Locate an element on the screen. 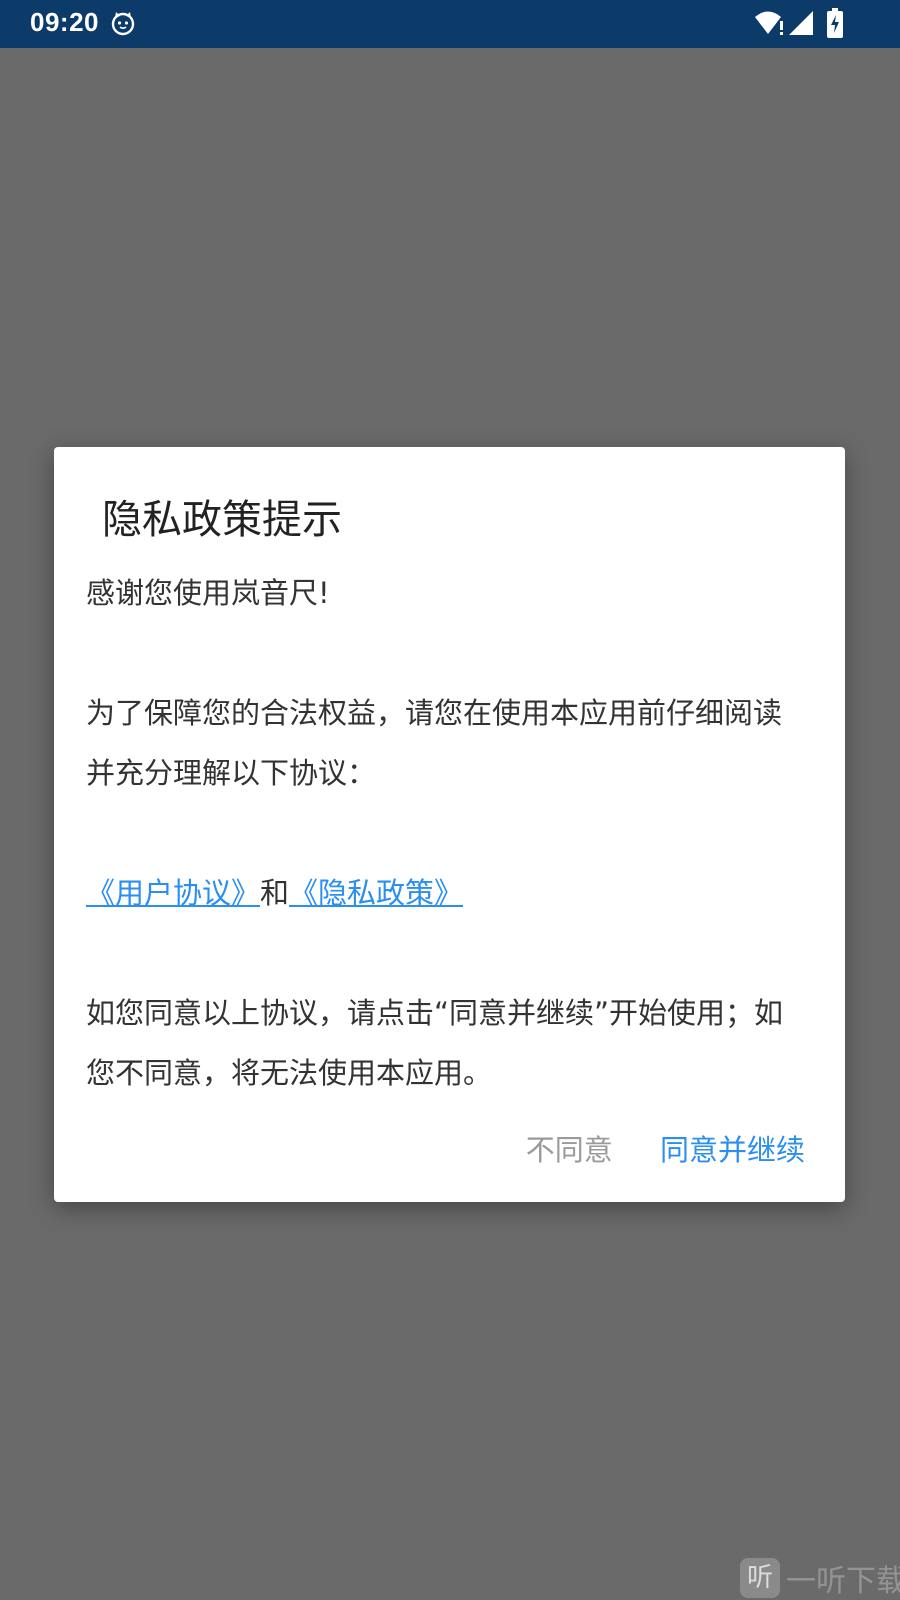  and-text: 和 is located at coordinates (275, 893).